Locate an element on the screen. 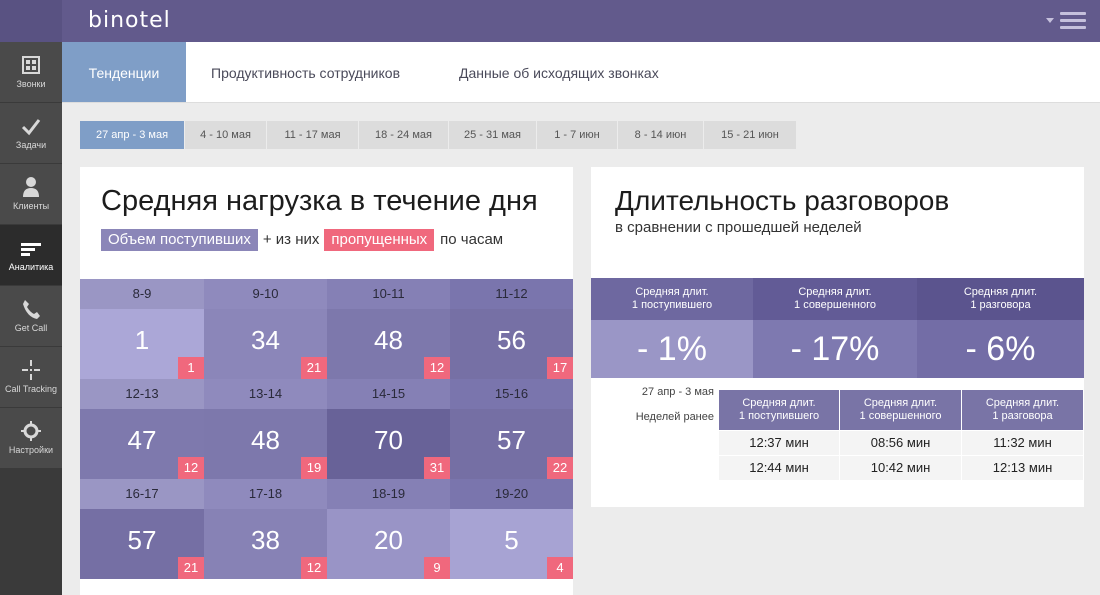 This screenshot has height=595, width=1100. incoming-count: 47 is located at coordinates (142, 440).